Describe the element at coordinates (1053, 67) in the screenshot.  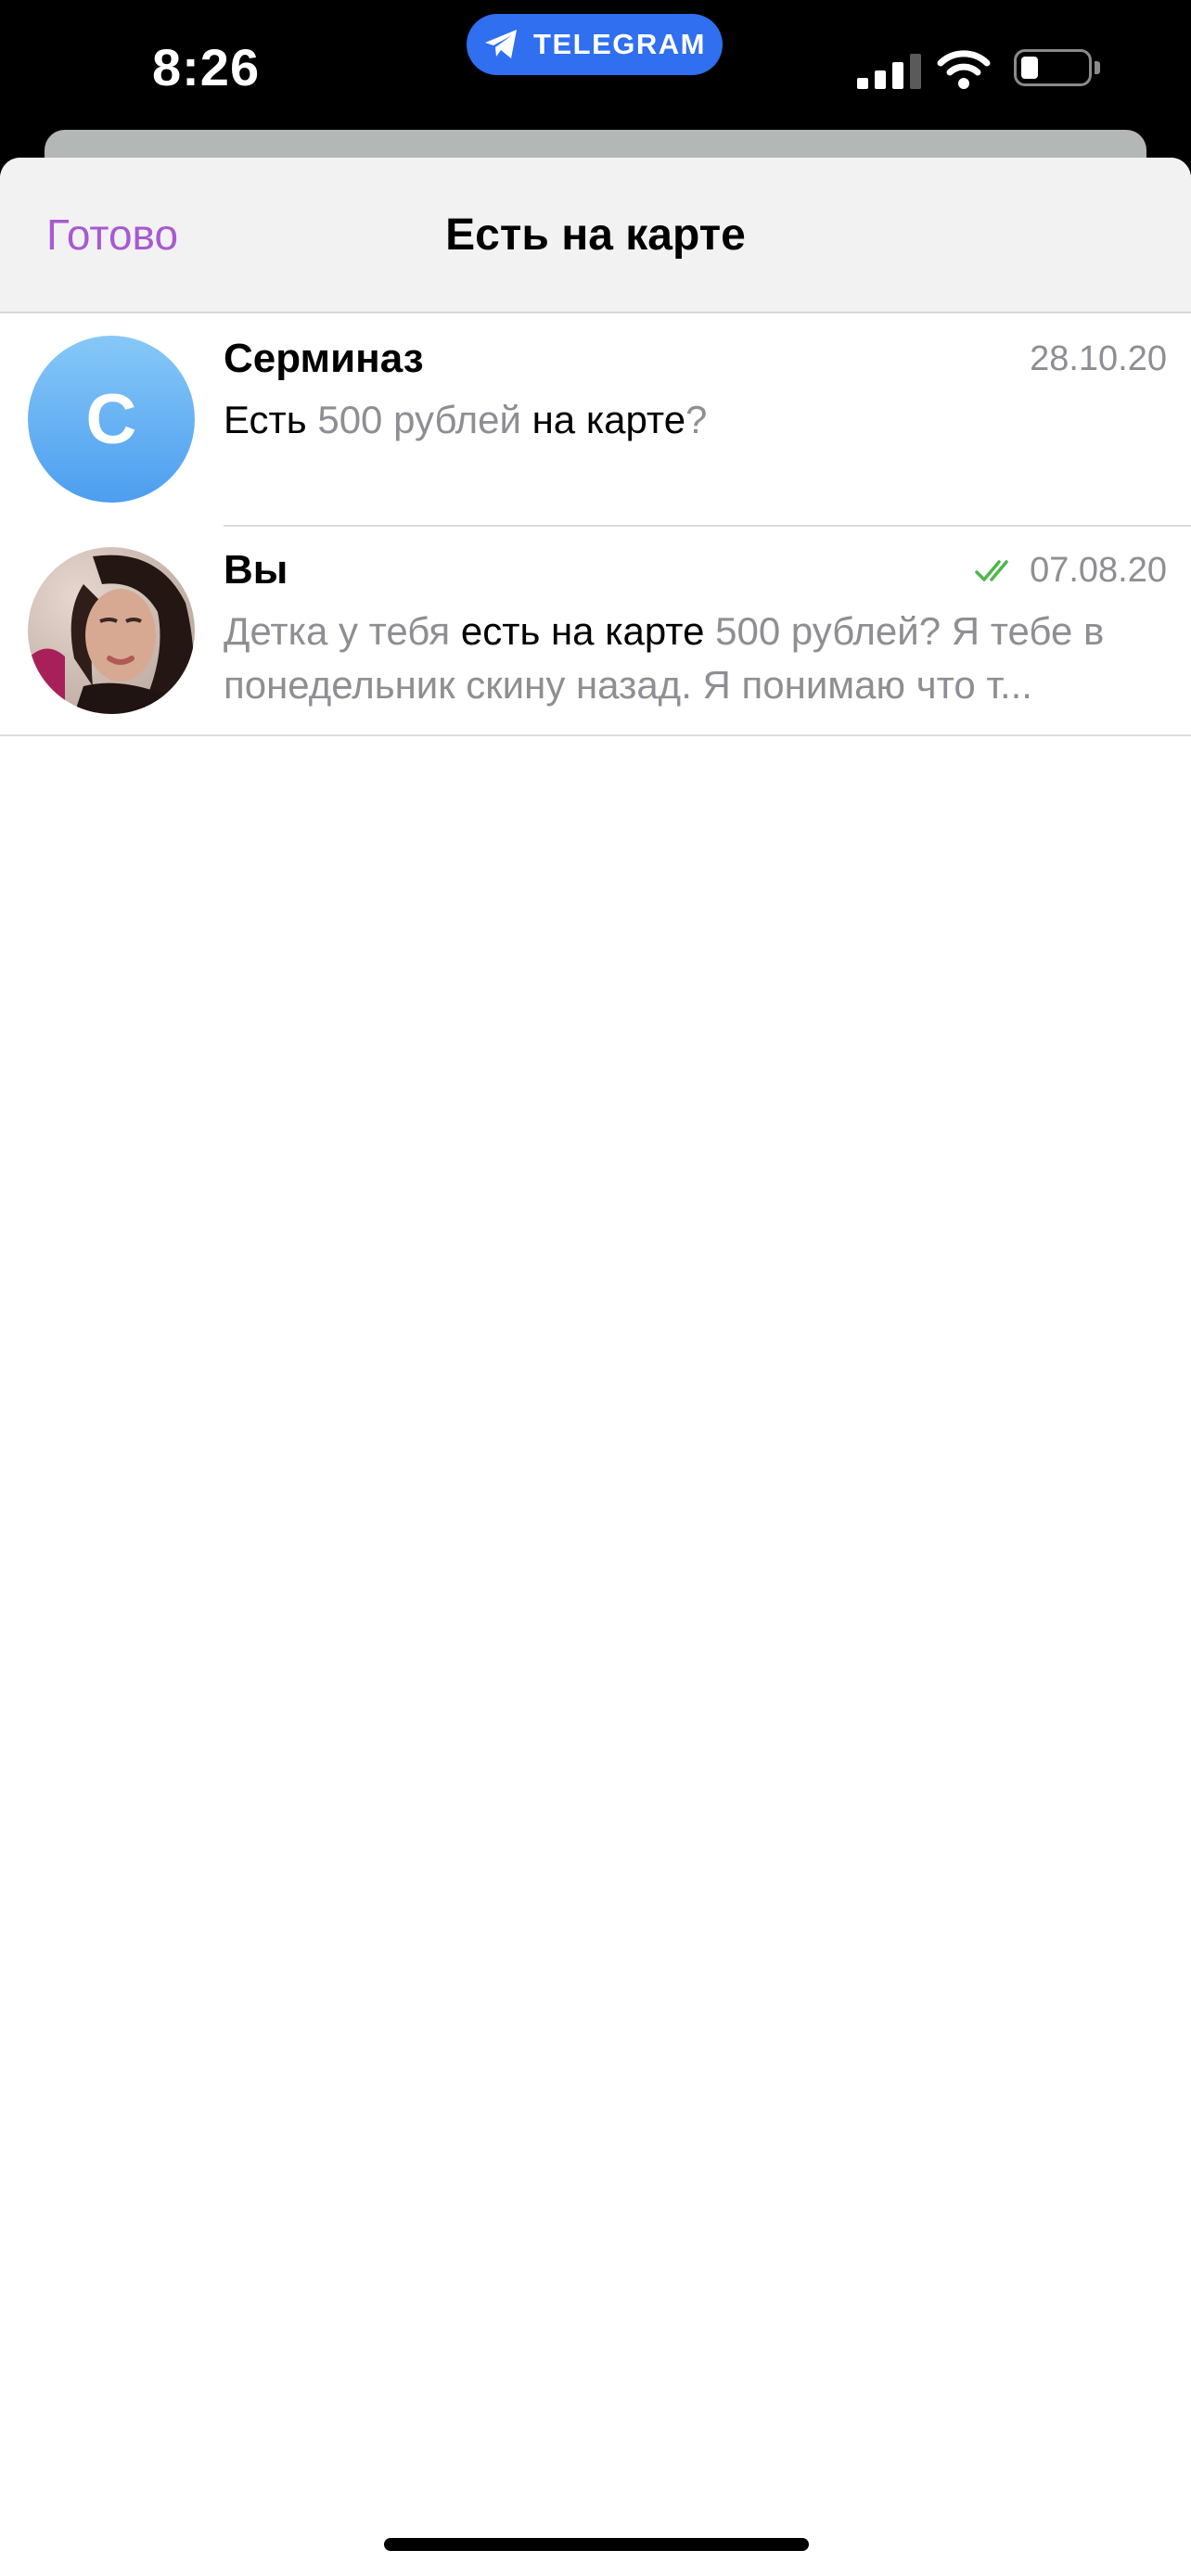
I see `battery-low-icon` at that location.